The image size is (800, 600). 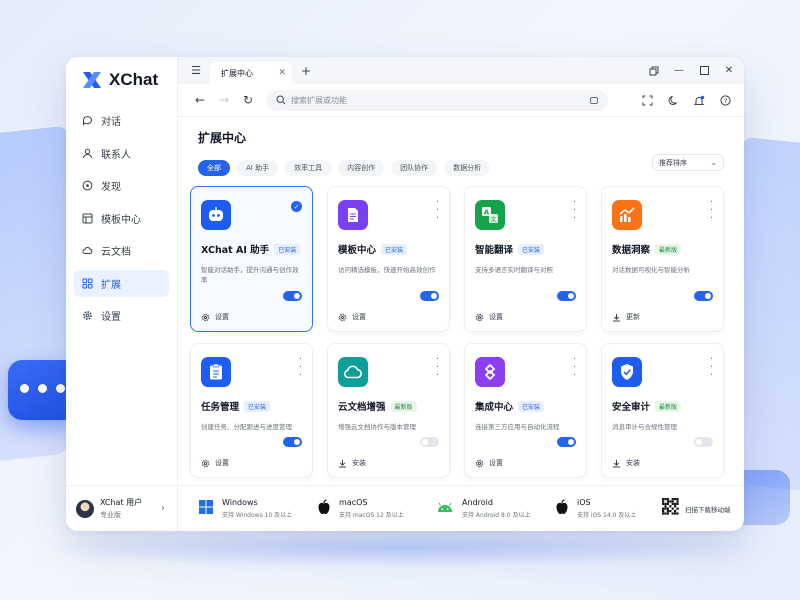 I want to click on filter-chip: 团队协作, so click(x=414, y=168).